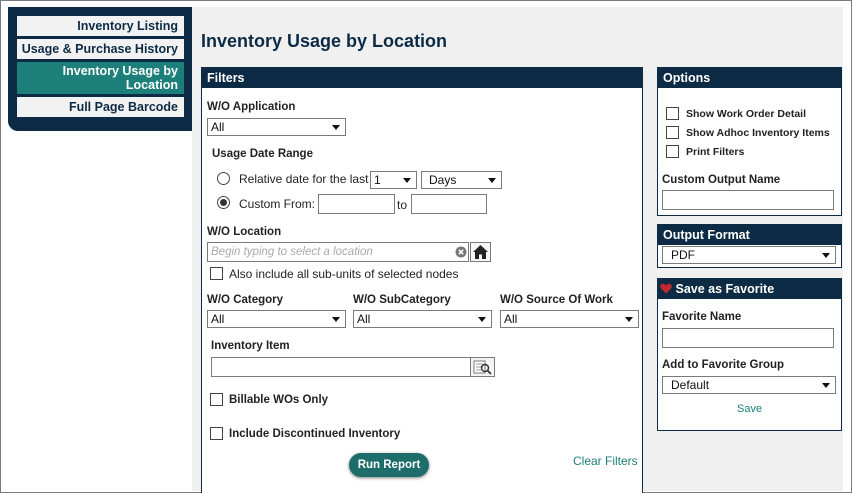 The image size is (852, 493). I want to click on favorite-name-input, so click(748, 338).